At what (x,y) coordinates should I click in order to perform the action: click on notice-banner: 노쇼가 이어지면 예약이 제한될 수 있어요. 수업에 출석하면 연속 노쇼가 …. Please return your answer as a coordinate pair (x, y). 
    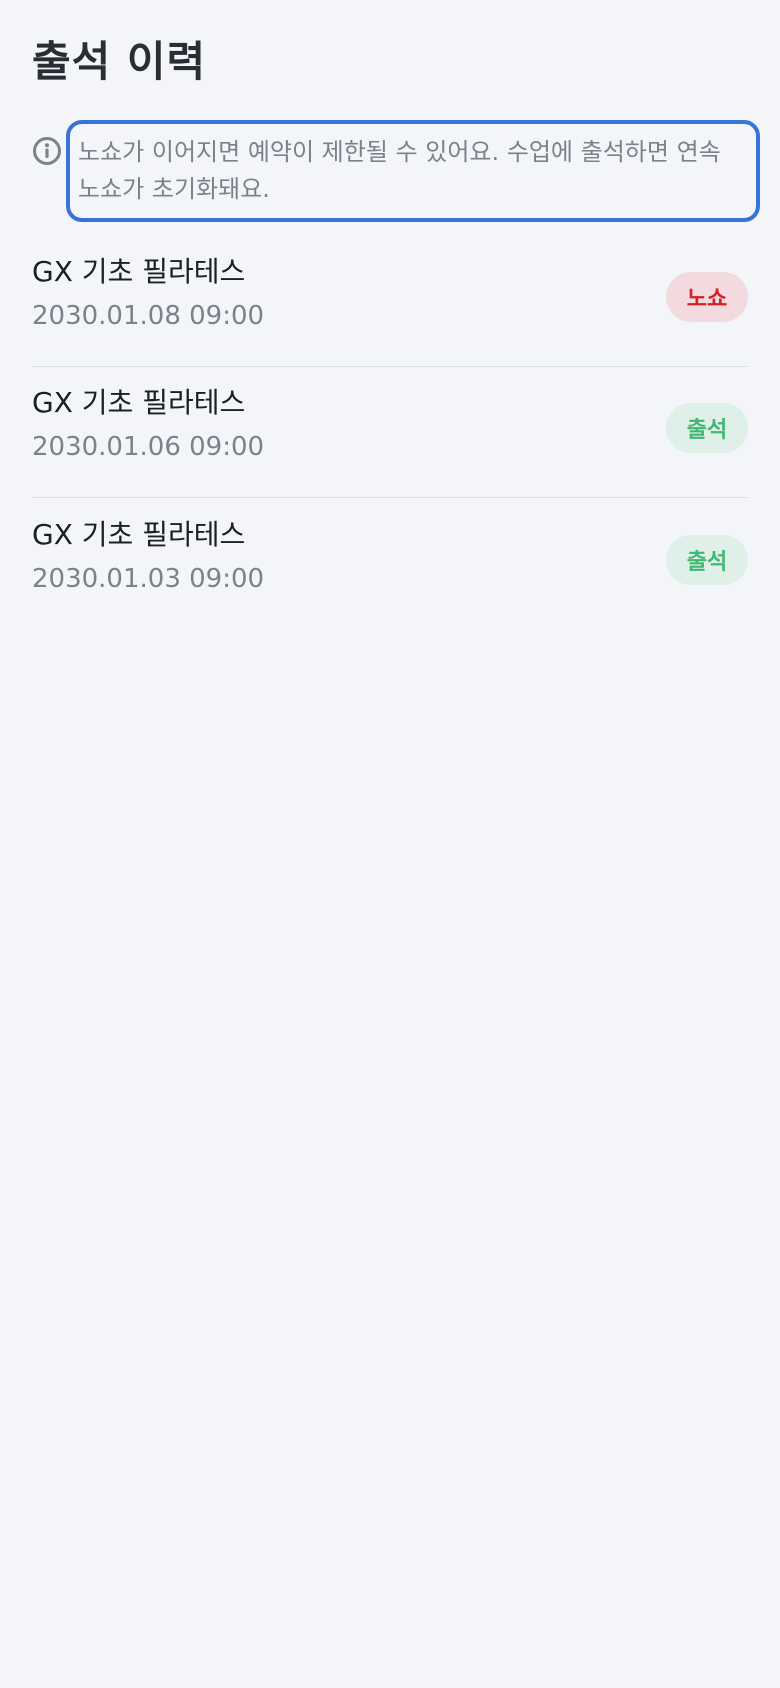
    Looking at the image, I should click on (396, 171).